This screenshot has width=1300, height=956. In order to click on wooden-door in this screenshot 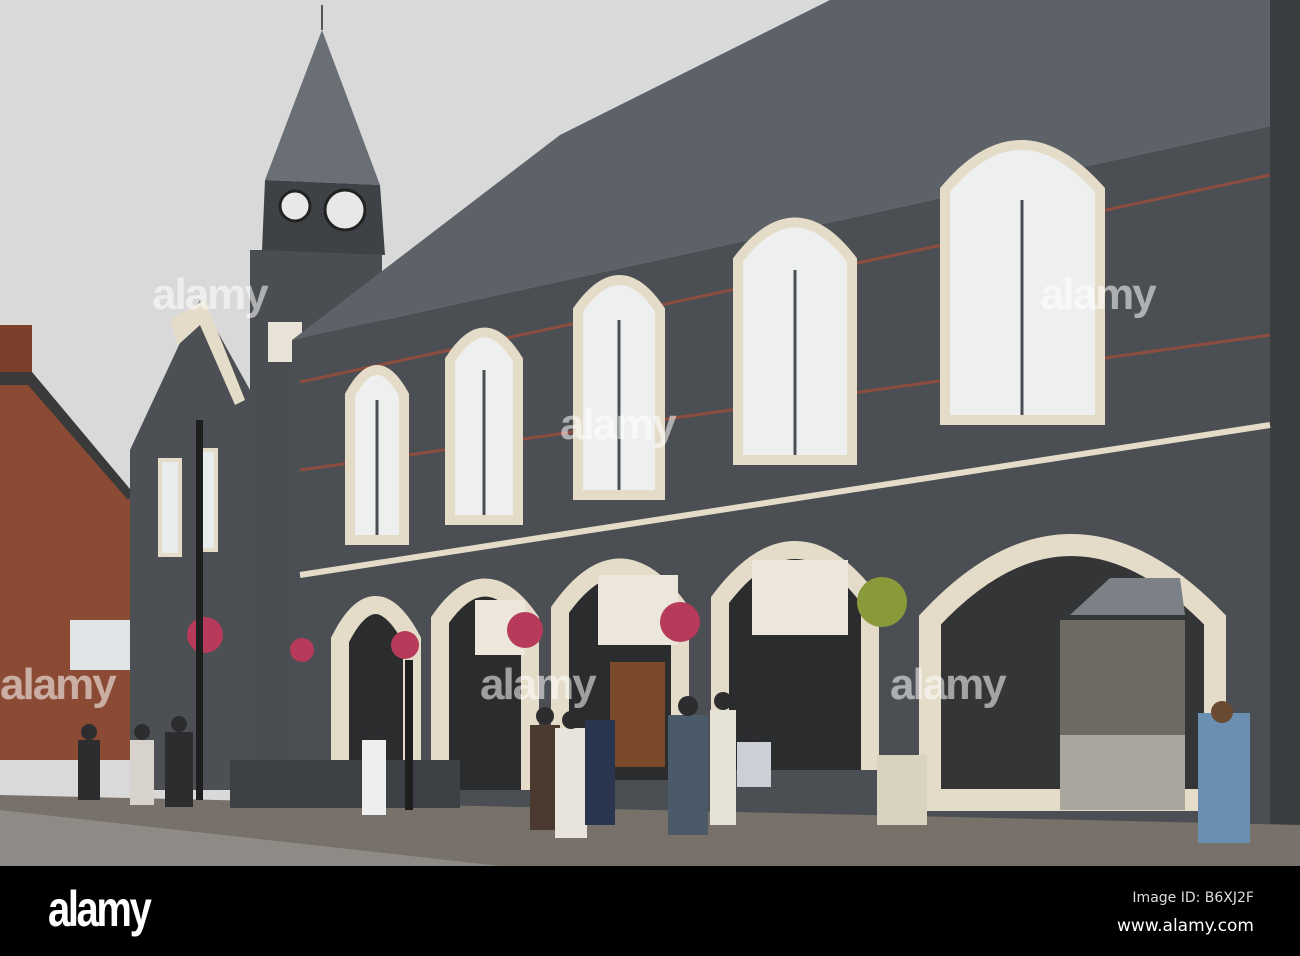, I will do `click(637, 714)`.